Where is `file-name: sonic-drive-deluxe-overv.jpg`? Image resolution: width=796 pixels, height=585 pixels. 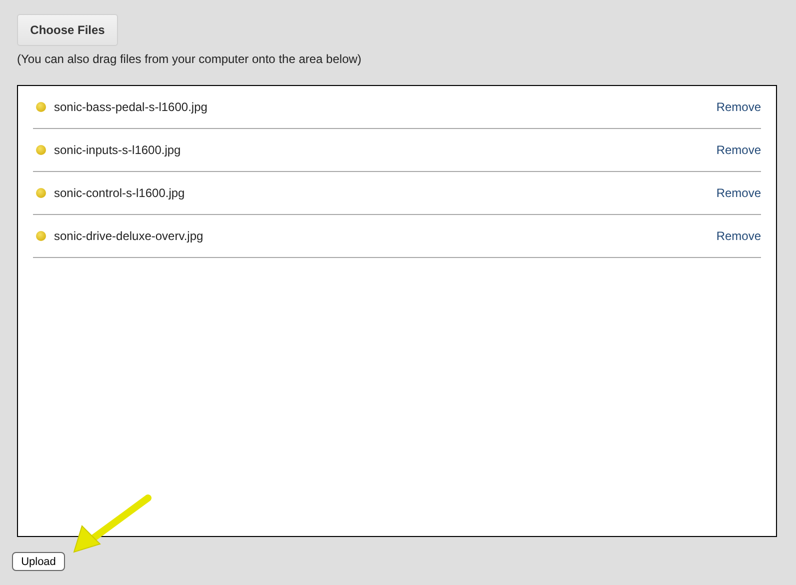
file-name: sonic-drive-deluxe-overv.jpg is located at coordinates (129, 236).